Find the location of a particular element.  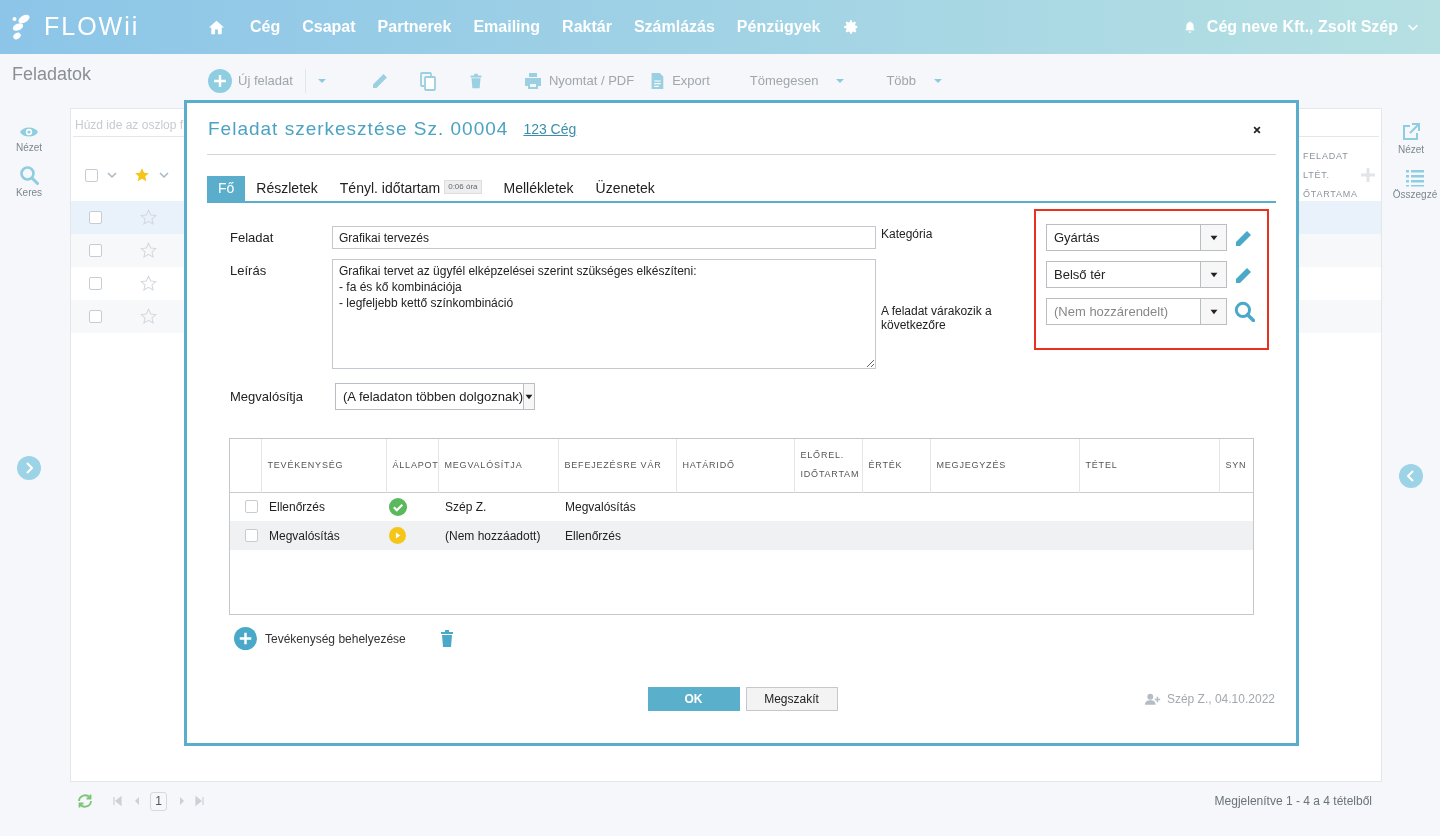

column-header: MEGVALÓSÍTJA is located at coordinates (498, 465).